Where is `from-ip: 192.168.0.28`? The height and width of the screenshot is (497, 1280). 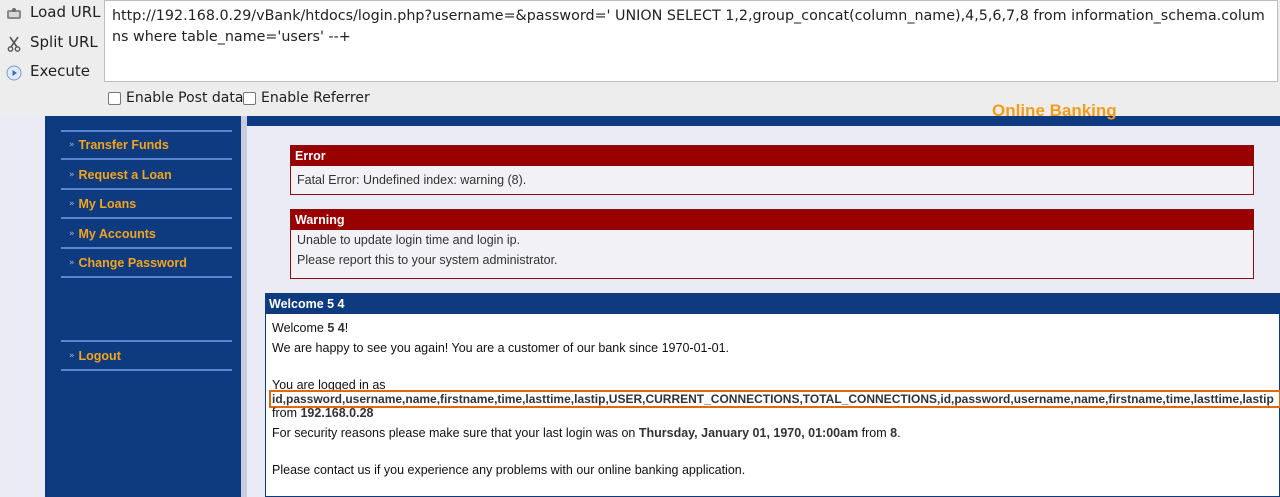 from-ip: 192.168.0.28 is located at coordinates (337, 413).